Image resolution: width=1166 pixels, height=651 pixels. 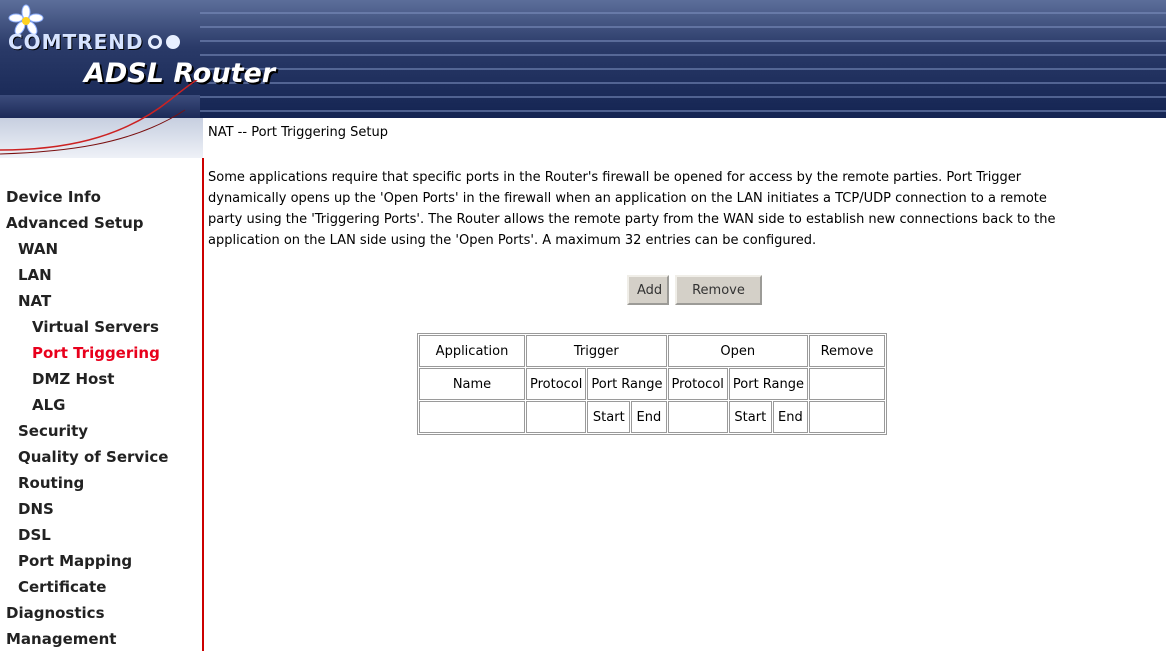 I want to click on column-header-trigger-start: Start, so click(x=609, y=417).